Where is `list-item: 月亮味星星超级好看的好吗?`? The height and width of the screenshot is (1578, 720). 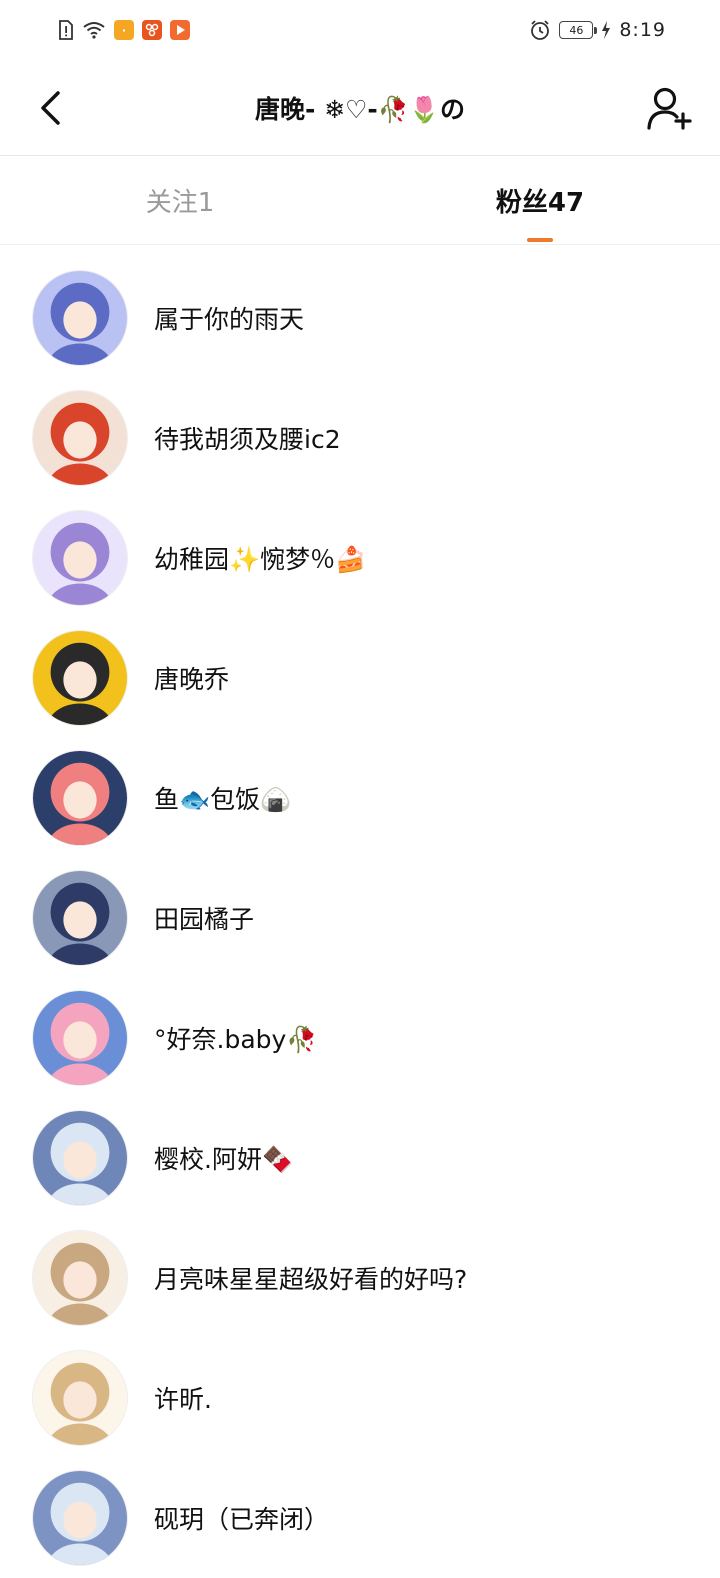
list-item: 月亮味星星超级好看的好吗? is located at coordinates (360, 1278).